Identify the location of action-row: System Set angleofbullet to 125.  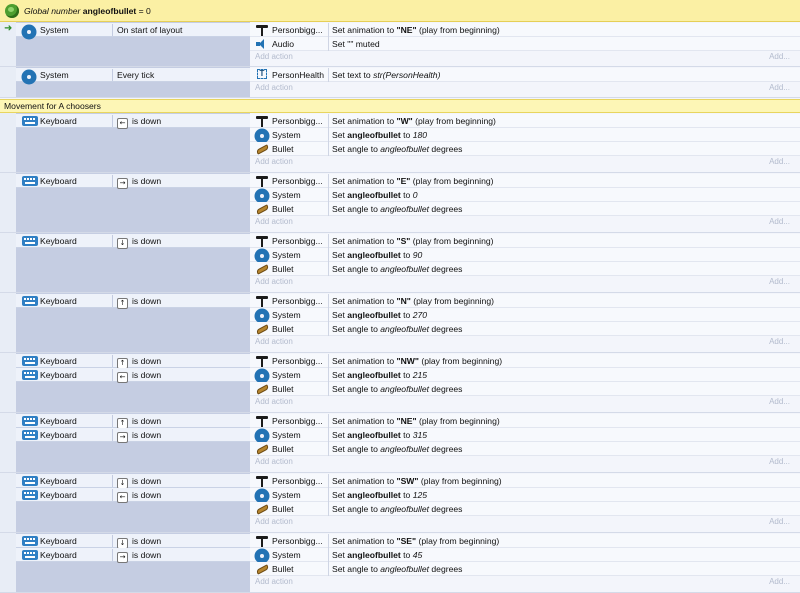
(525, 495).